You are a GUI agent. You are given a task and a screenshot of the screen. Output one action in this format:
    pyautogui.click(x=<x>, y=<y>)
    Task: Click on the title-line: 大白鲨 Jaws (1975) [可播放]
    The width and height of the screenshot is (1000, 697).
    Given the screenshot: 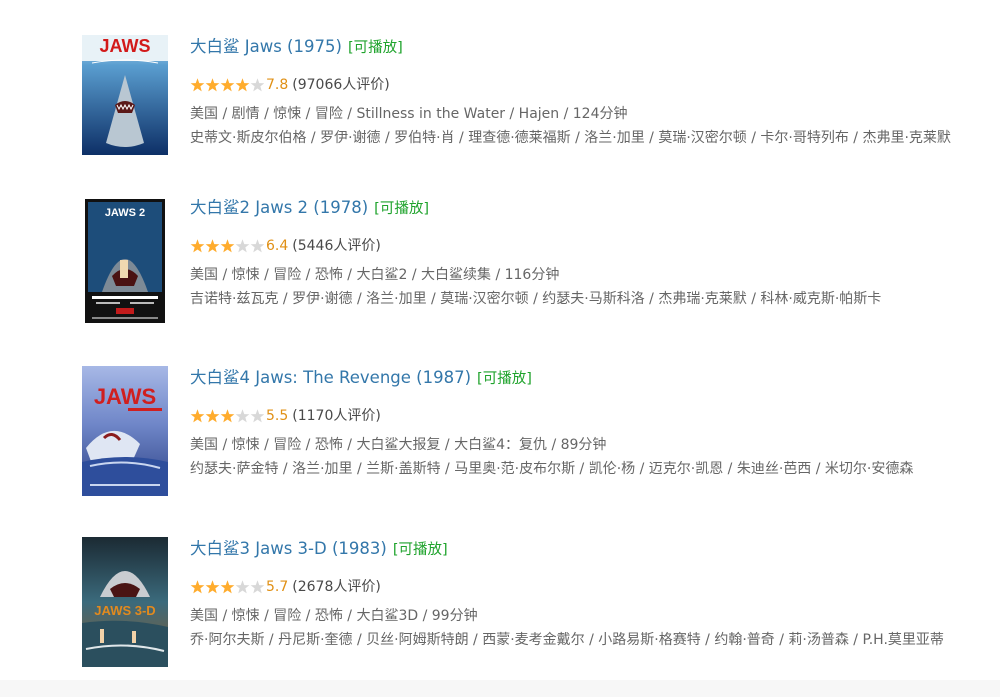 What is the action you would take?
    pyautogui.click(x=296, y=47)
    